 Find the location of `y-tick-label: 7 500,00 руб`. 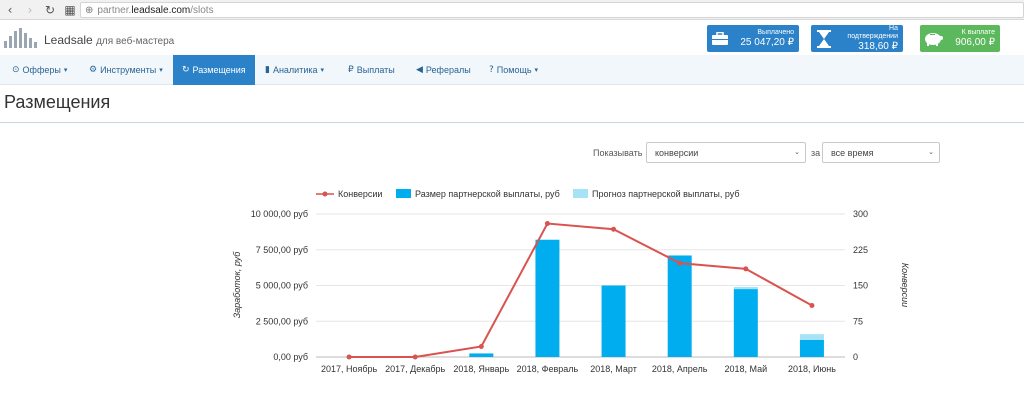

y-tick-label: 7 500,00 руб is located at coordinates (282, 250).